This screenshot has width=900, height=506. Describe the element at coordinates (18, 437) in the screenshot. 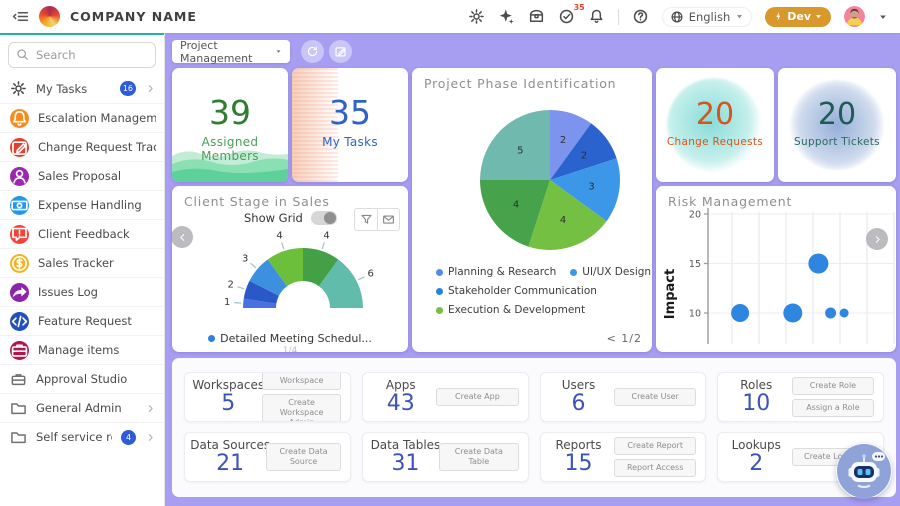

I see `folder-icon` at that location.